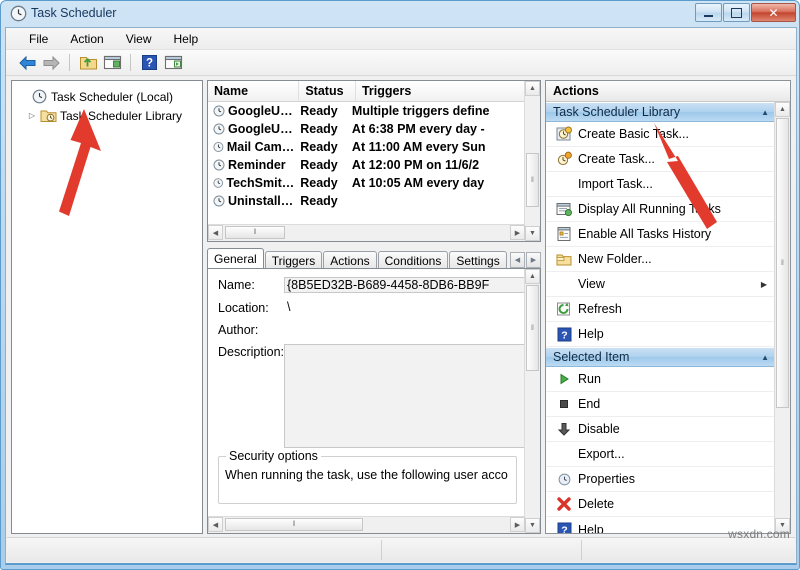  What do you see at coordinates (589, 404) in the screenshot?
I see `action-label: End` at bounding box center [589, 404].